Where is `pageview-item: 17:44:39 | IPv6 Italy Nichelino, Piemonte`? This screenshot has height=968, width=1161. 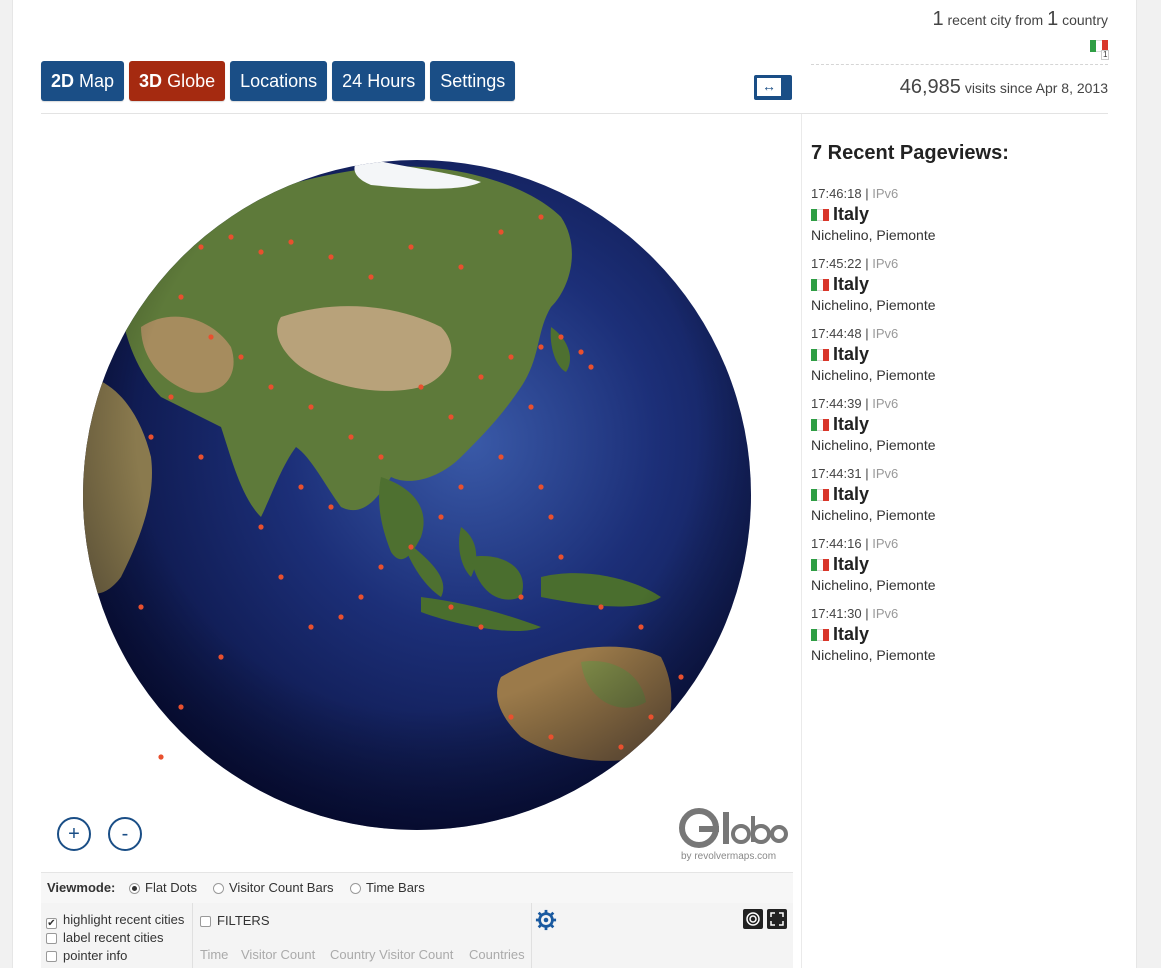 pageview-item: 17:44:39 | IPv6 Italy Nichelino, Piemonte is located at coordinates (961, 424).